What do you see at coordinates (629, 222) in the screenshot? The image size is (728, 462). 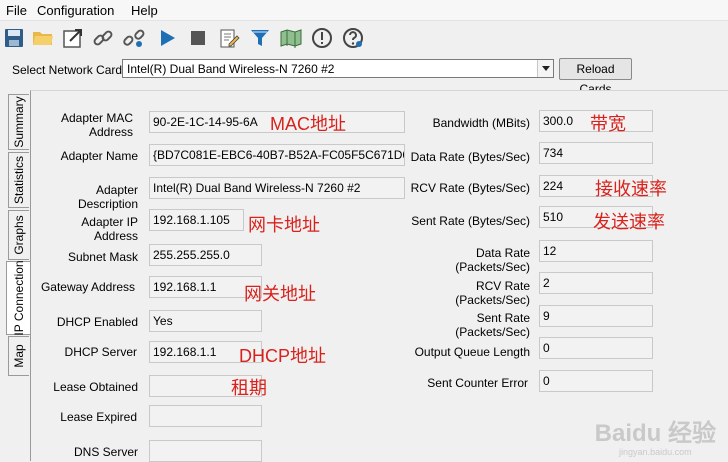 I see `annotation-sent: 发送速率` at bounding box center [629, 222].